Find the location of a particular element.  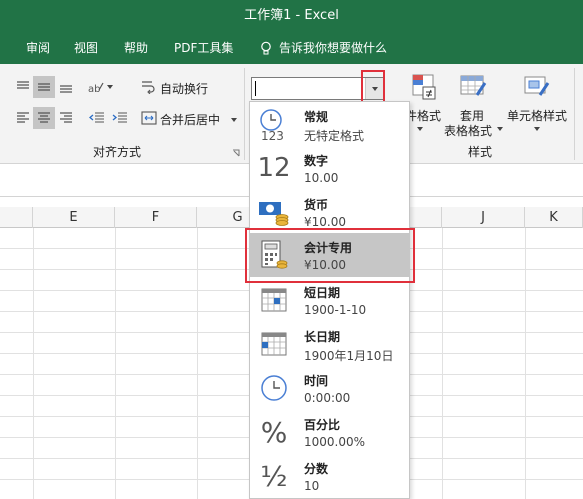

number-12-icon: 12 is located at coordinates (274, 168).